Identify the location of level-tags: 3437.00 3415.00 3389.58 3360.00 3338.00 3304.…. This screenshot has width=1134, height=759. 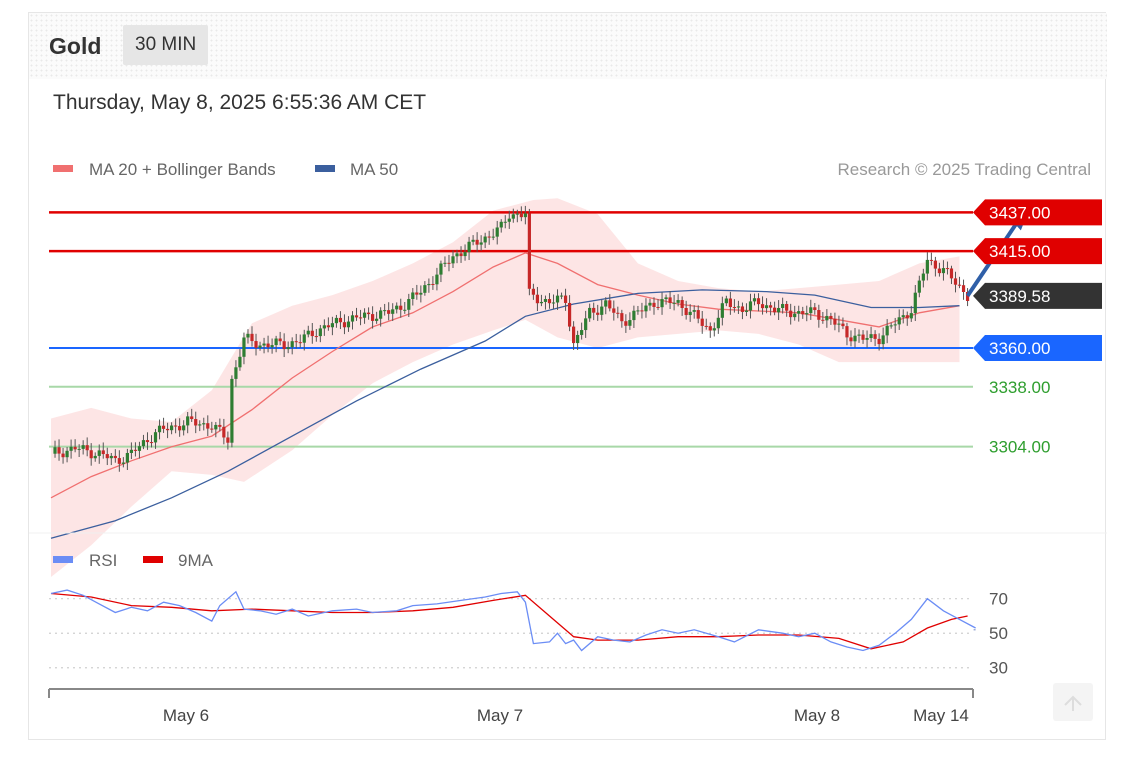
(1037, 328).